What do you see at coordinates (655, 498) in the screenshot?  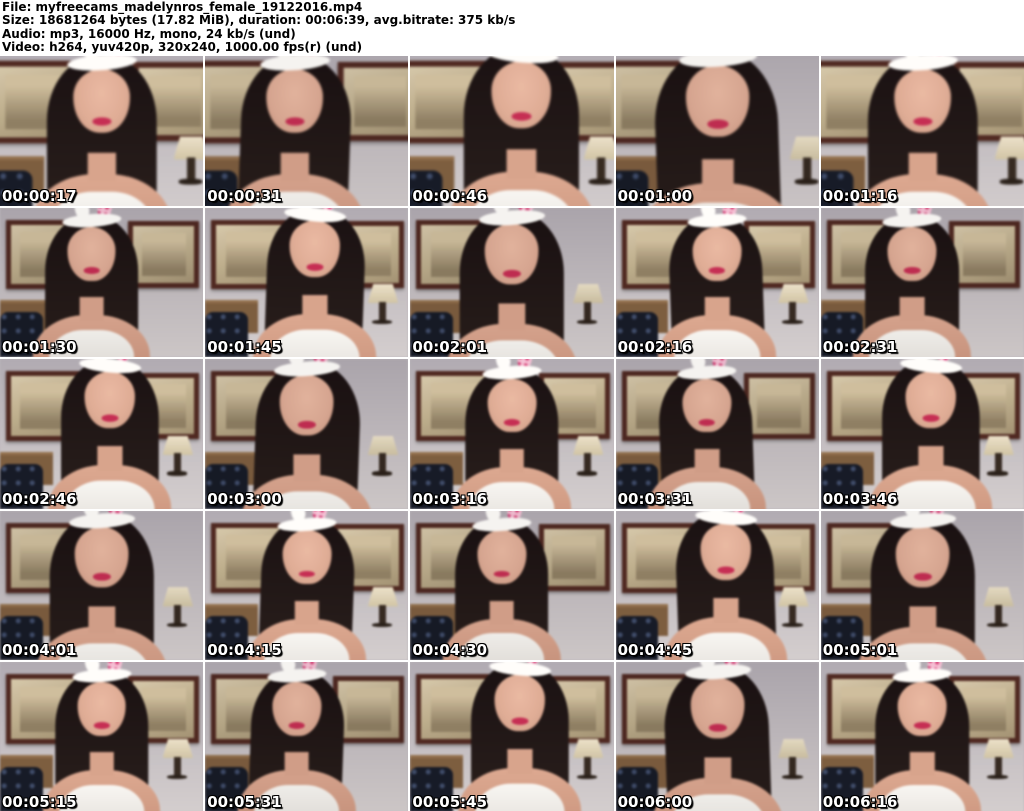 I see `timestamp-overlay: 00:03:31` at bounding box center [655, 498].